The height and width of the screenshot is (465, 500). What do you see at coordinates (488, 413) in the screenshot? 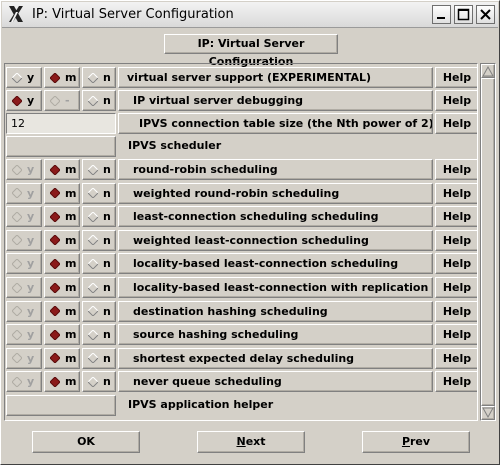
I see `scroll-down-button` at bounding box center [488, 413].